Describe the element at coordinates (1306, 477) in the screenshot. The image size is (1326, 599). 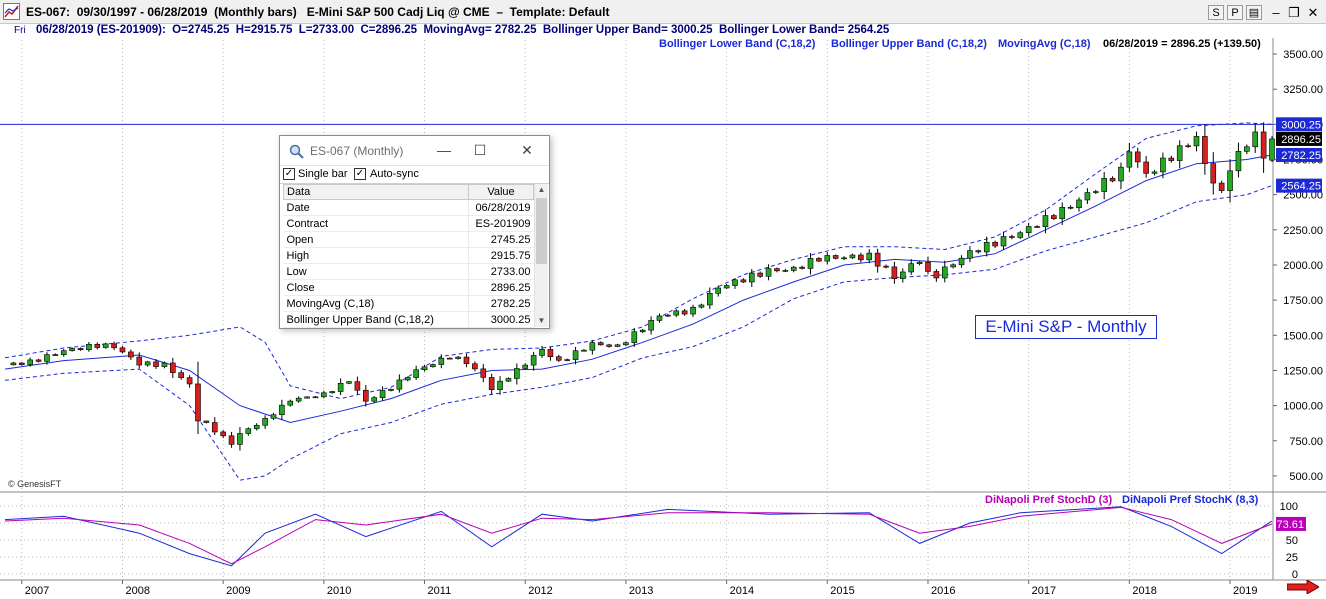
I see `price-tick-label: 500.00` at that location.